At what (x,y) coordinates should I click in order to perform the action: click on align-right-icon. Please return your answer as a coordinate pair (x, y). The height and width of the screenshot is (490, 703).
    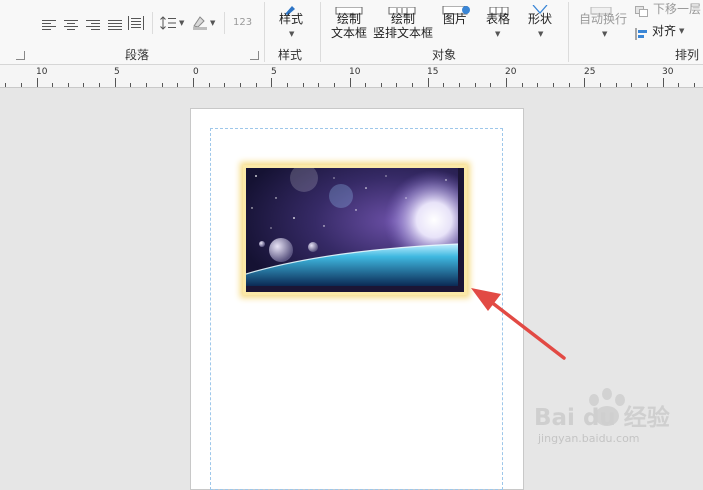
    Looking at the image, I should click on (93, 23).